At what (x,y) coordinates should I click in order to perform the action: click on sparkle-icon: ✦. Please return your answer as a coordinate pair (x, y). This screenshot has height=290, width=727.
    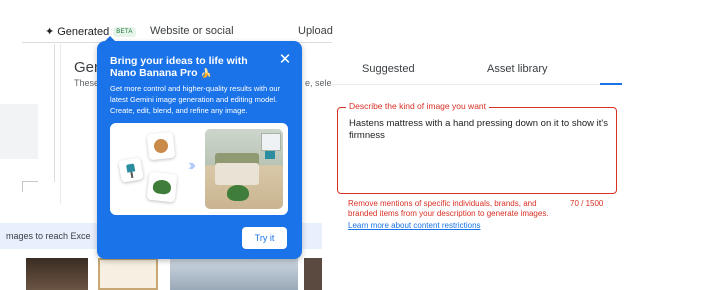
    Looking at the image, I should click on (50, 32).